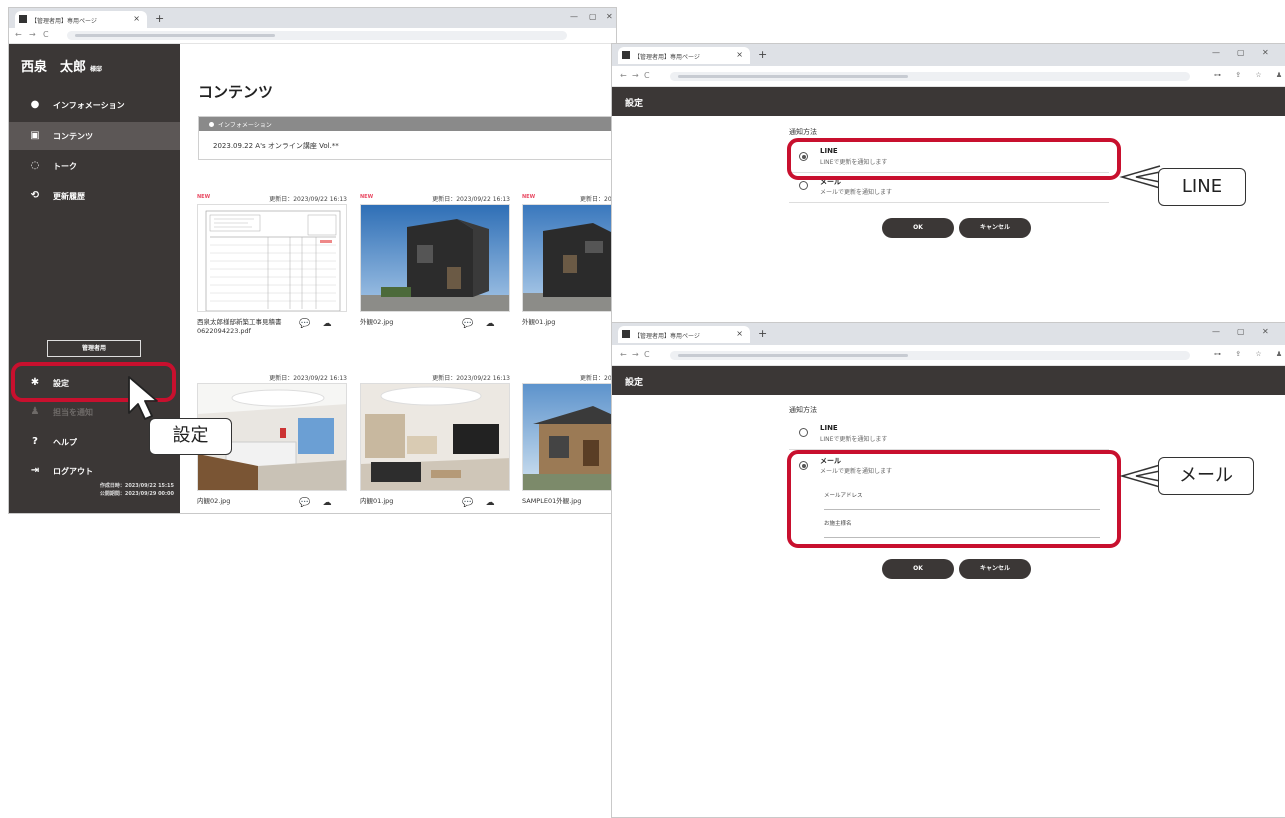  I want to click on sidebar-item-information: ● インフォメーション, so click(94, 105).